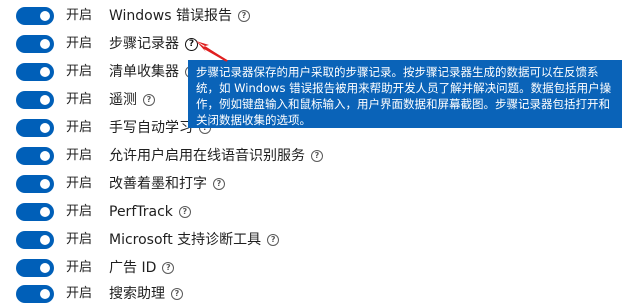 Image resolution: width=640 pixels, height=308 pixels. Describe the element at coordinates (320, 44) in the screenshot. I see `setting-row-steps-recorder: 开启 步骤记录器?` at that location.